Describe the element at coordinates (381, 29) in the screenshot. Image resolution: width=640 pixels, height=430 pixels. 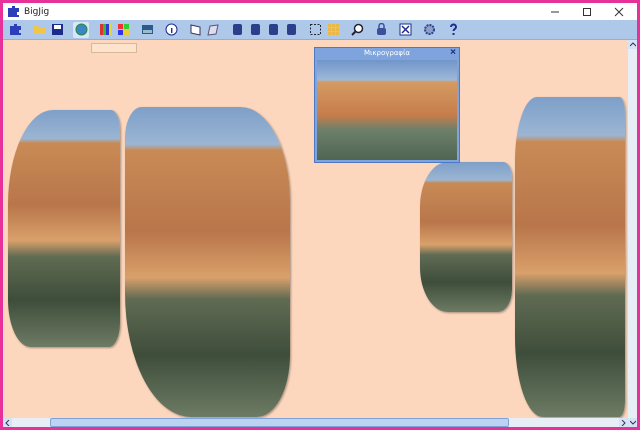
I see `lock-icon` at that location.